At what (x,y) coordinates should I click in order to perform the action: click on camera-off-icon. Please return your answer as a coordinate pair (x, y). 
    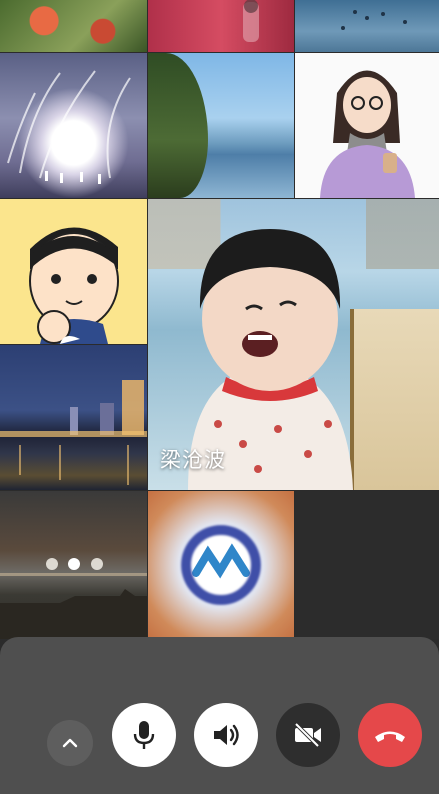
    Looking at the image, I should click on (307, 735).